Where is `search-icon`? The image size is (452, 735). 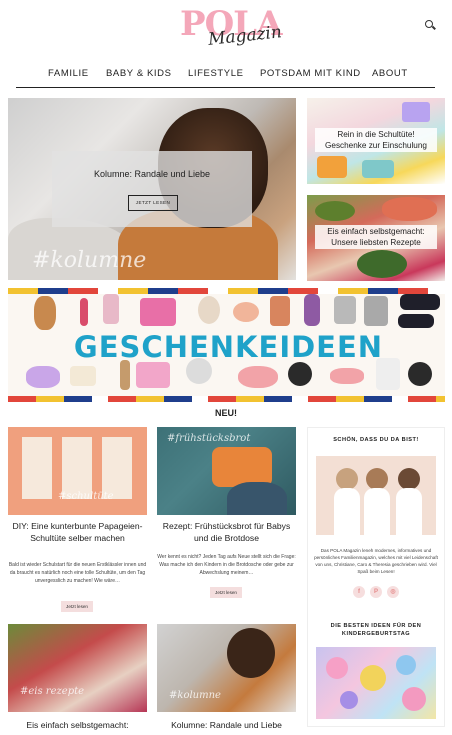
search-icon is located at coordinates (431, 26).